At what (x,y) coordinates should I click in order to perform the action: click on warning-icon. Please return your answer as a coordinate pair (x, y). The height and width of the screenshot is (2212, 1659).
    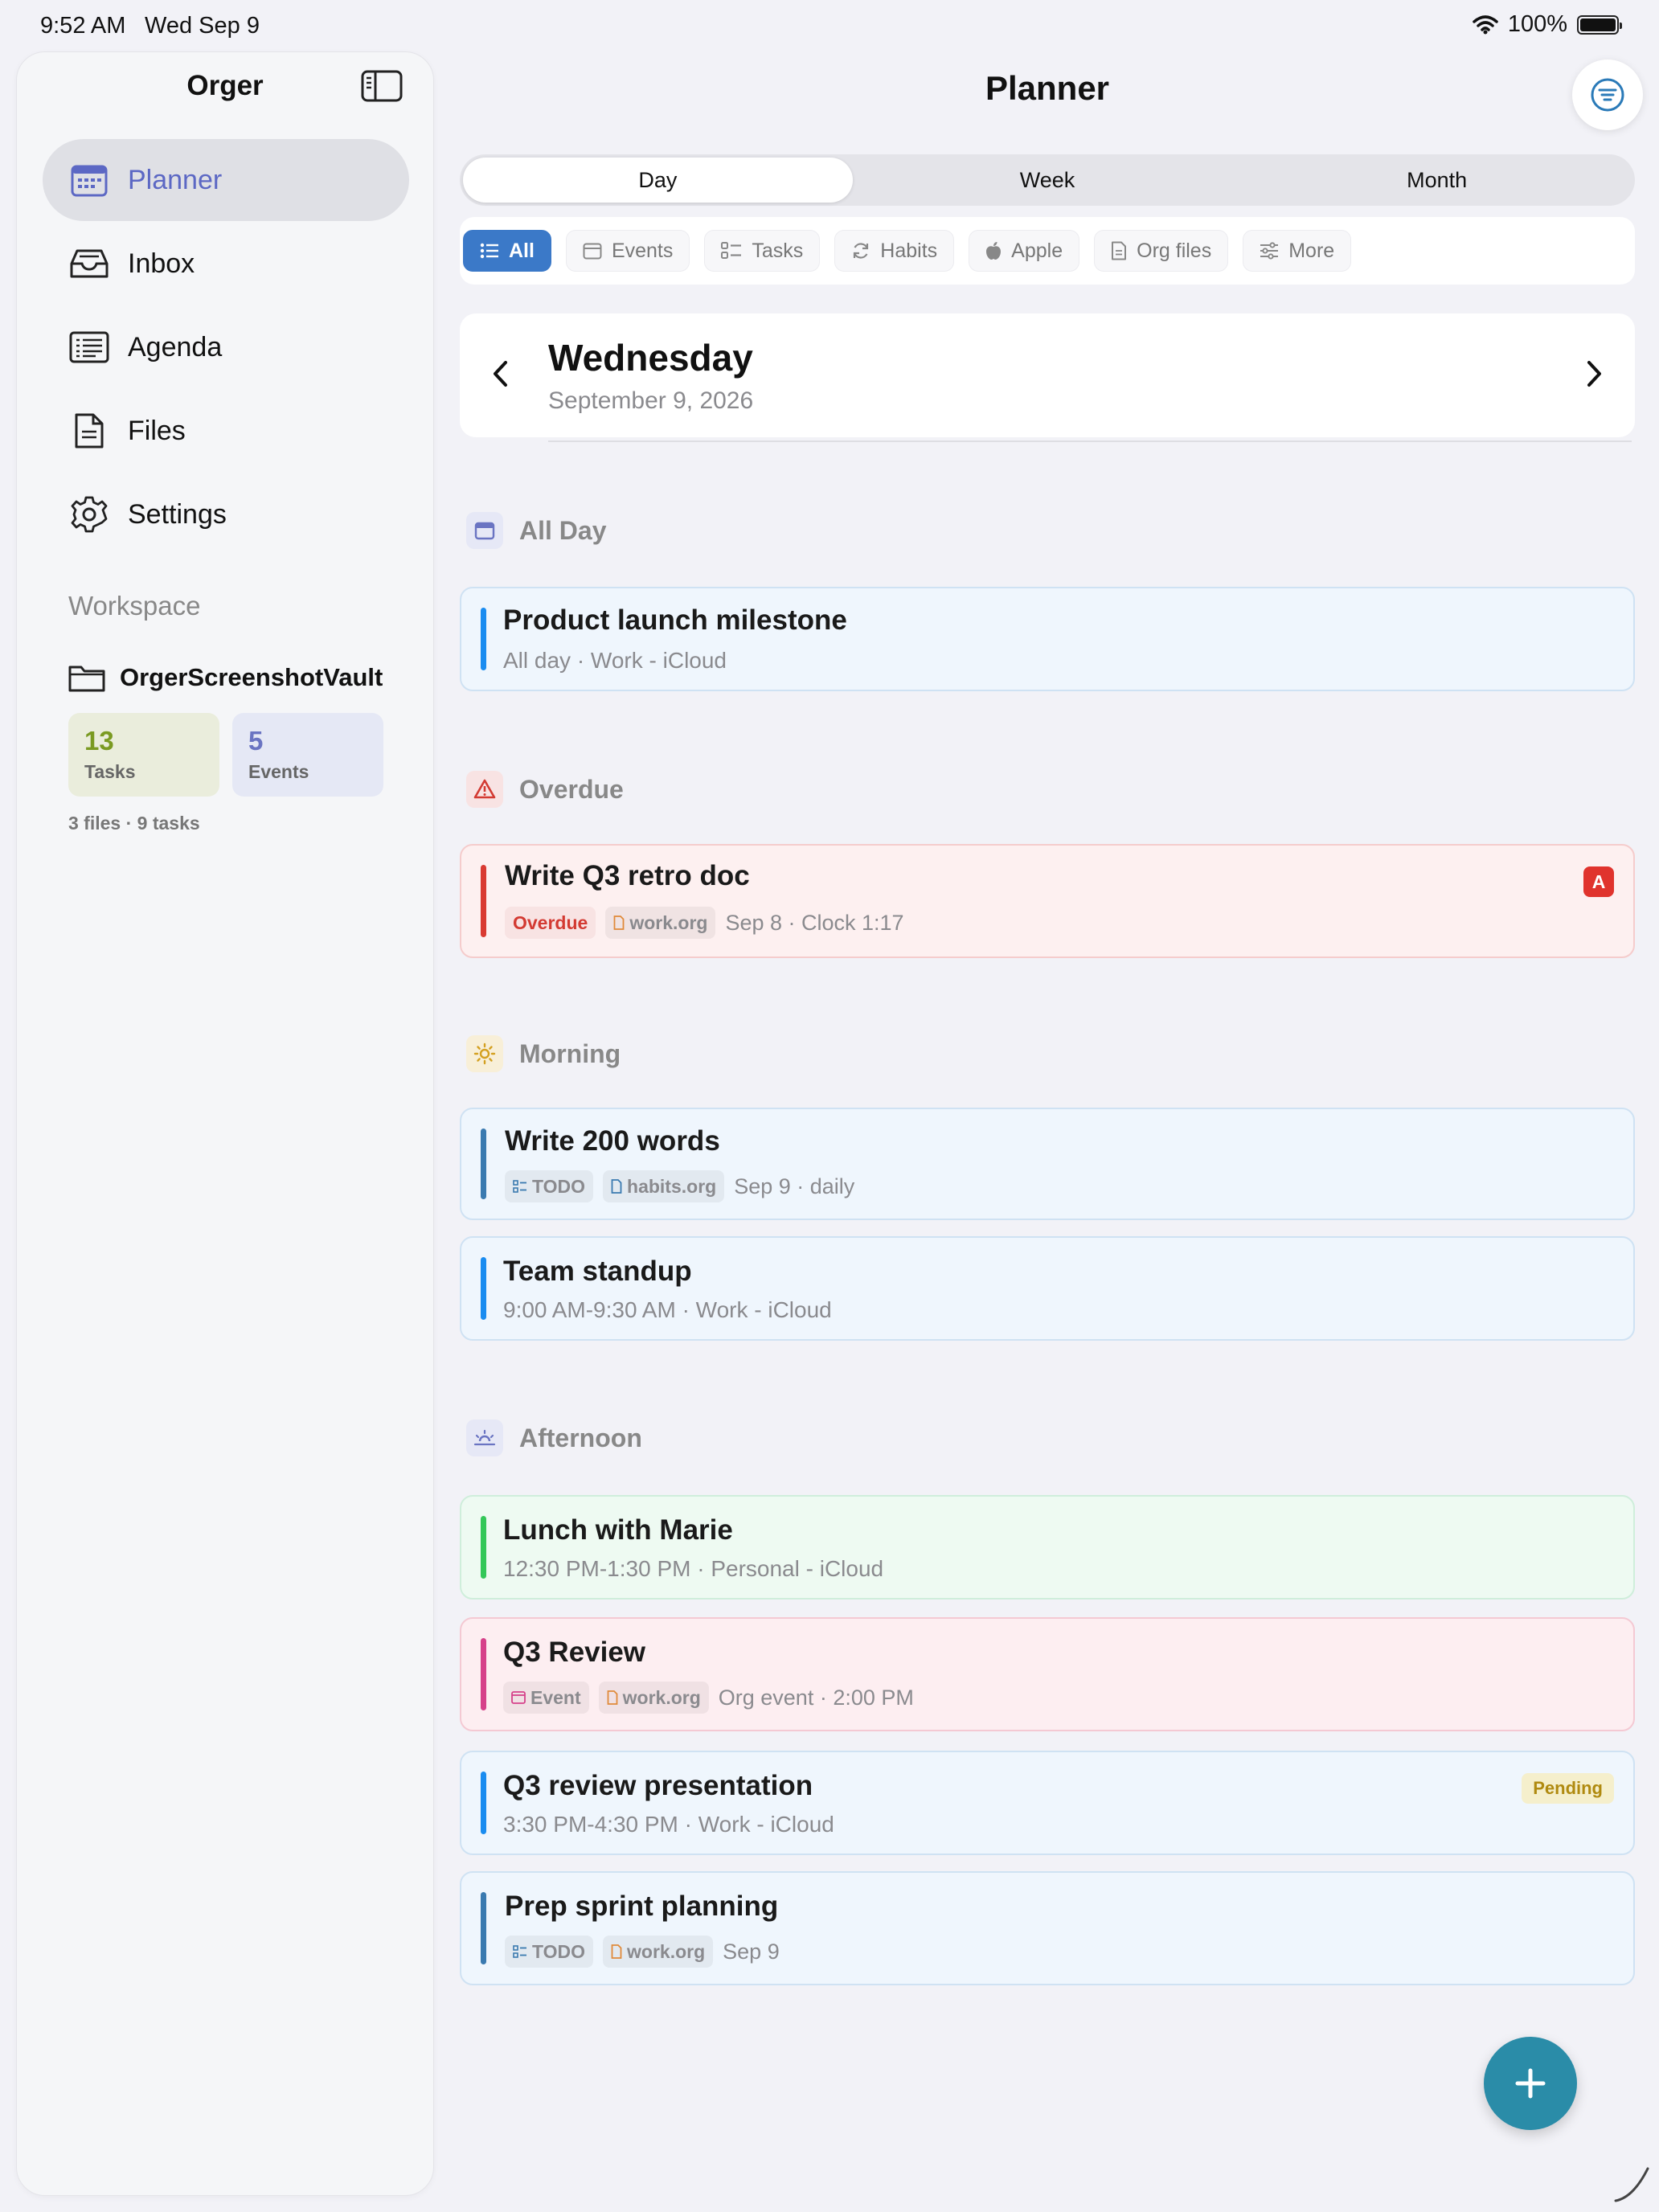
    Looking at the image, I should click on (485, 789).